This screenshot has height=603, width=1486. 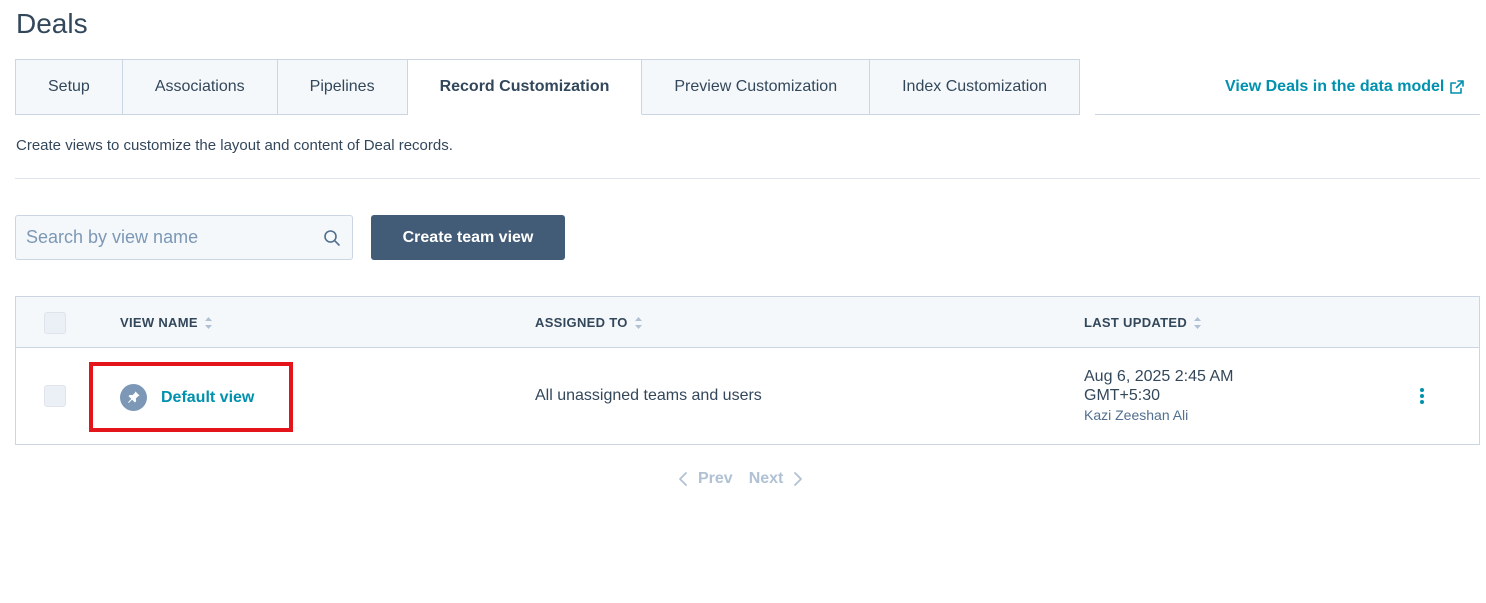 What do you see at coordinates (468, 237) in the screenshot?
I see `create-team-view-button: Create team view` at bounding box center [468, 237].